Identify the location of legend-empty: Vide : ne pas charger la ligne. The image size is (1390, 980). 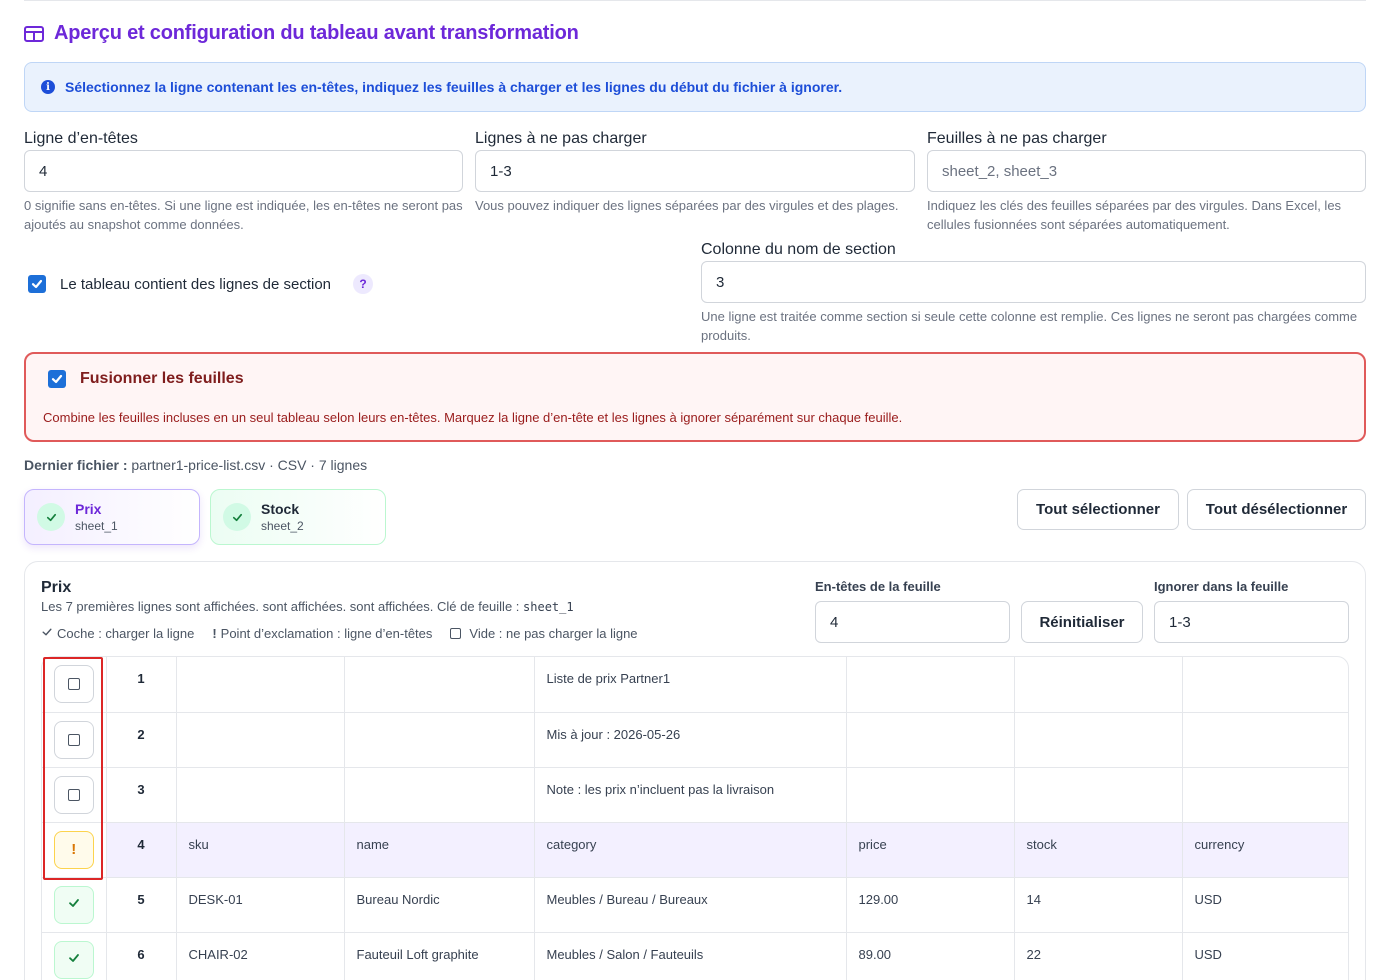
(553, 633).